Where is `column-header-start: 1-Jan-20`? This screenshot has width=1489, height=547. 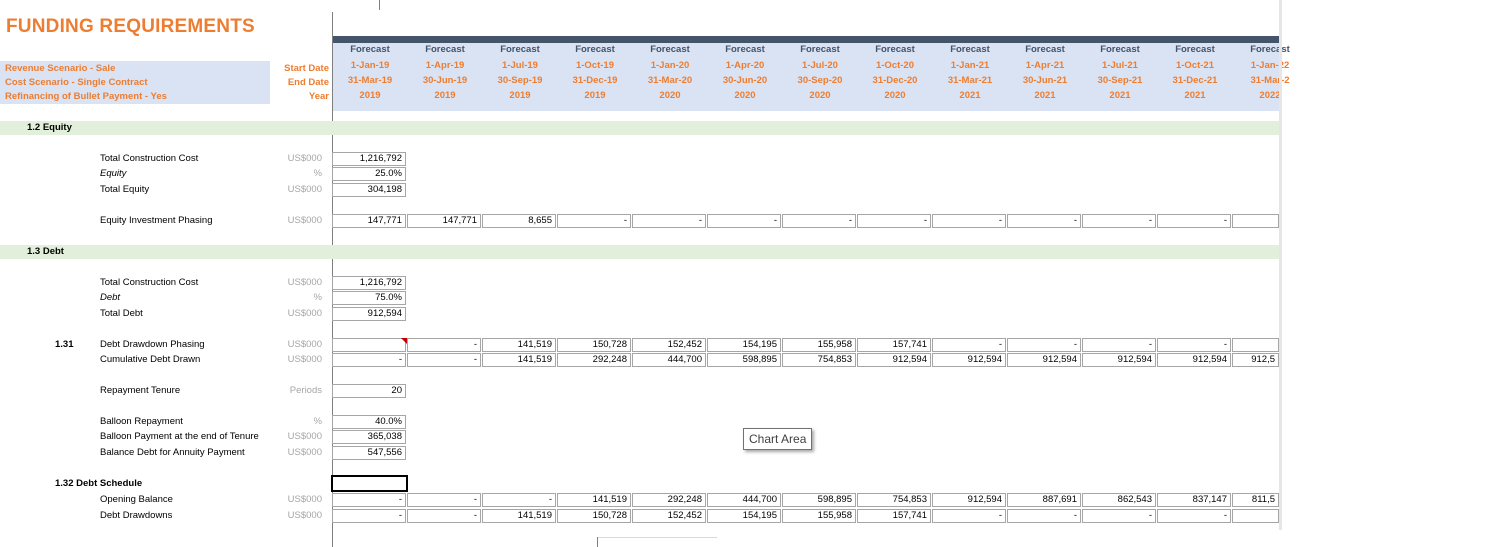 column-header-start: 1-Jan-20 is located at coordinates (670, 65).